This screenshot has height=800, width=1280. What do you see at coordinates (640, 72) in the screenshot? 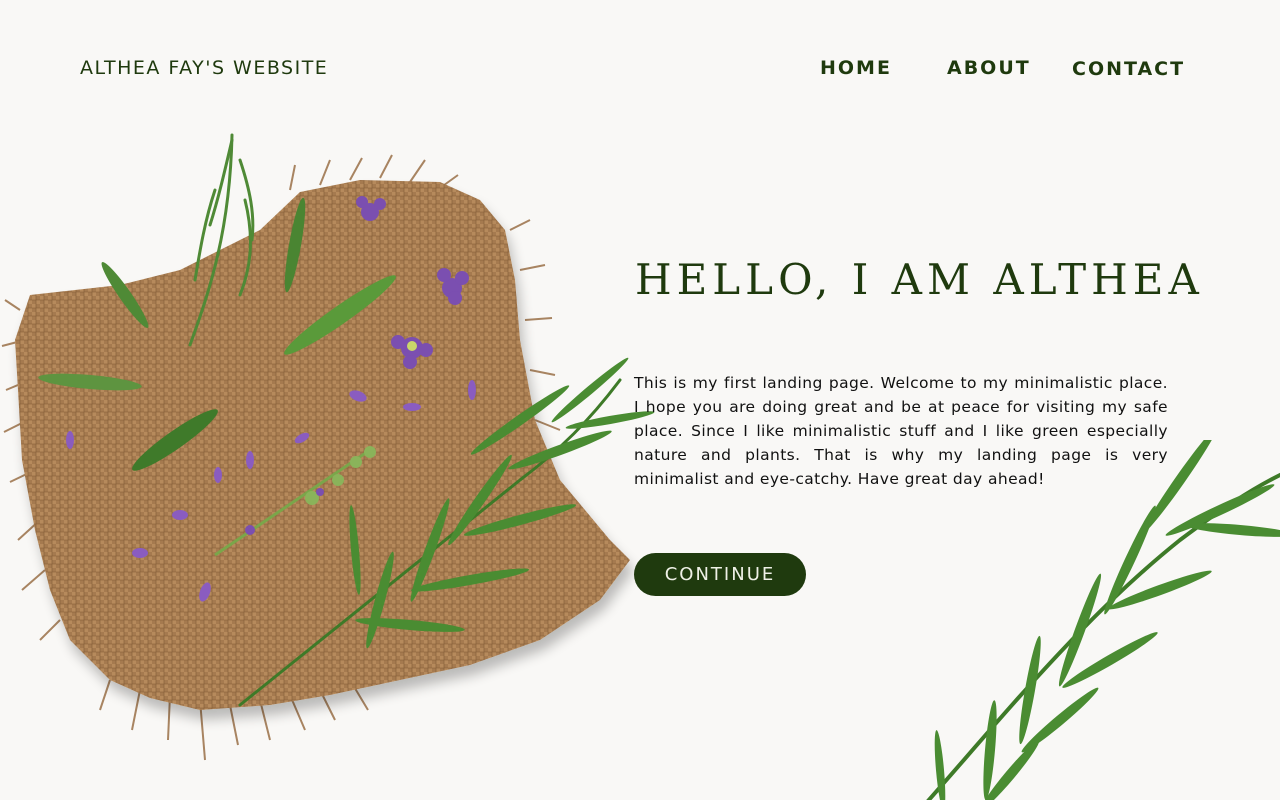
I see `main-nav: HOME ABOUT CONTACT` at bounding box center [640, 72].